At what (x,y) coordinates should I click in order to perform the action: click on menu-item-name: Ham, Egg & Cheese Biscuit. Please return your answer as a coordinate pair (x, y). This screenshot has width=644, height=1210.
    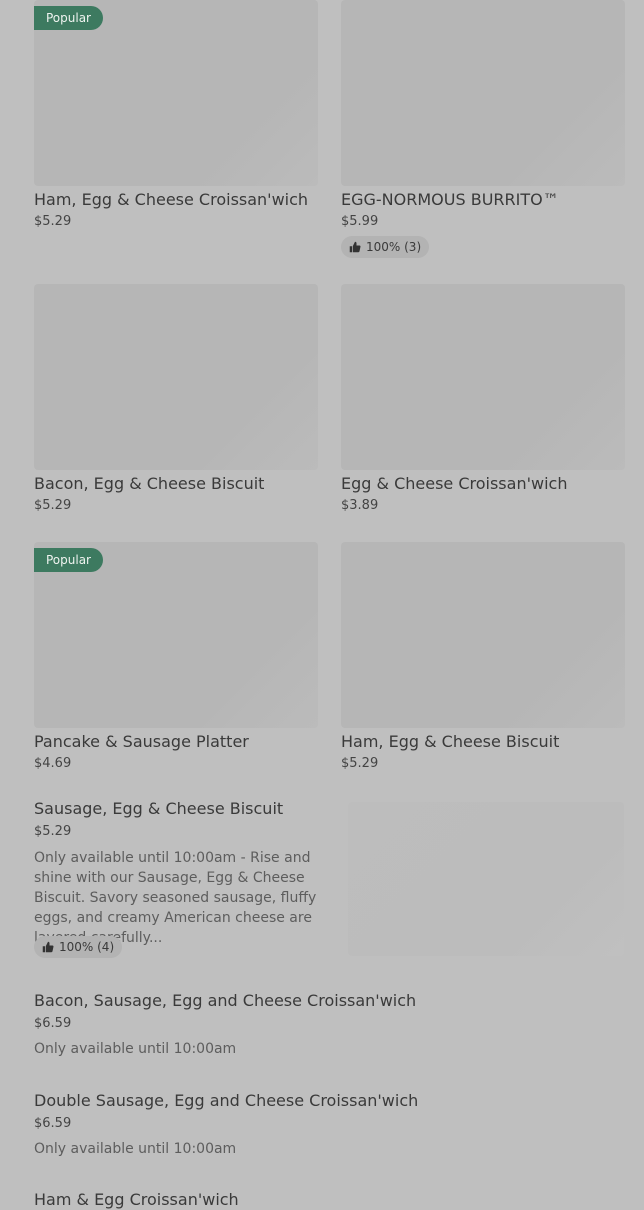
    Looking at the image, I should click on (450, 741).